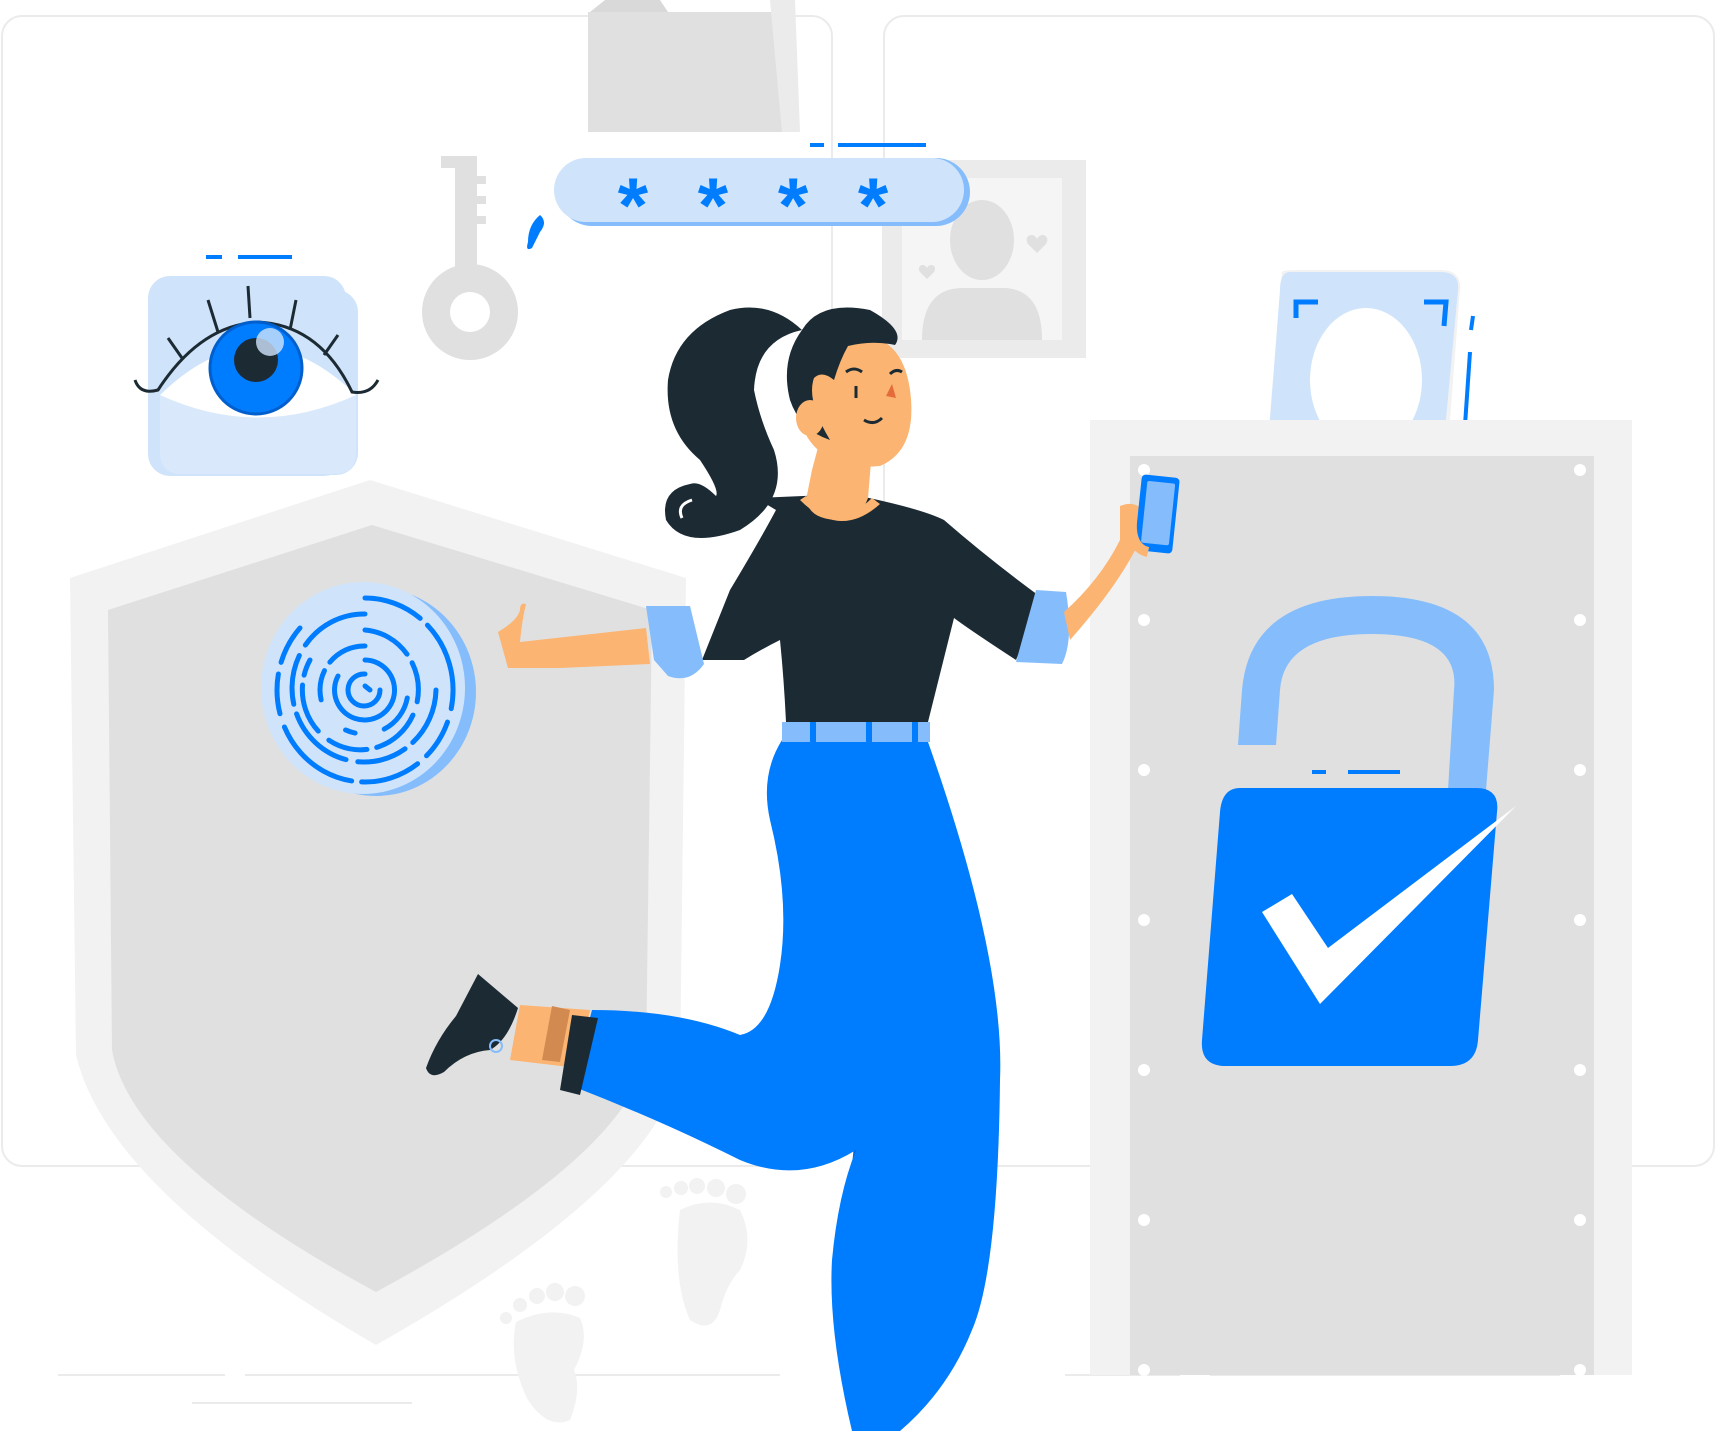 The image size is (1732, 1431). Describe the element at coordinates (809, 1389) in the screenshot. I see `ground-lines` at that location.